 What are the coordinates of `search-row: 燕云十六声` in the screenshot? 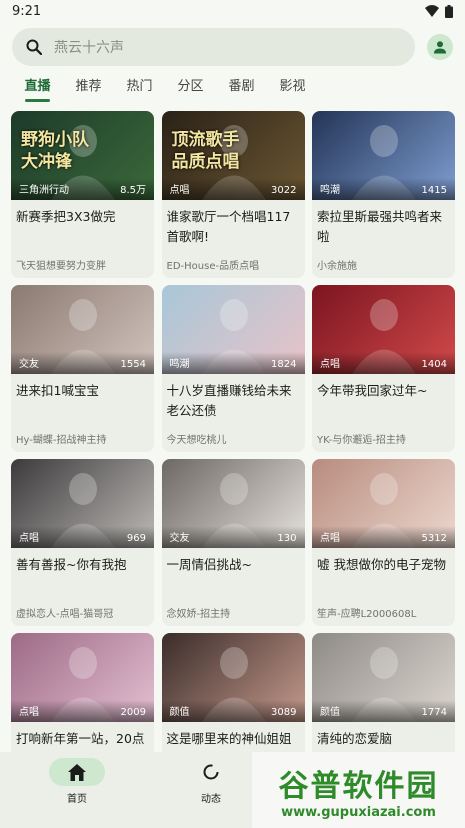 It's located at (232, 45).